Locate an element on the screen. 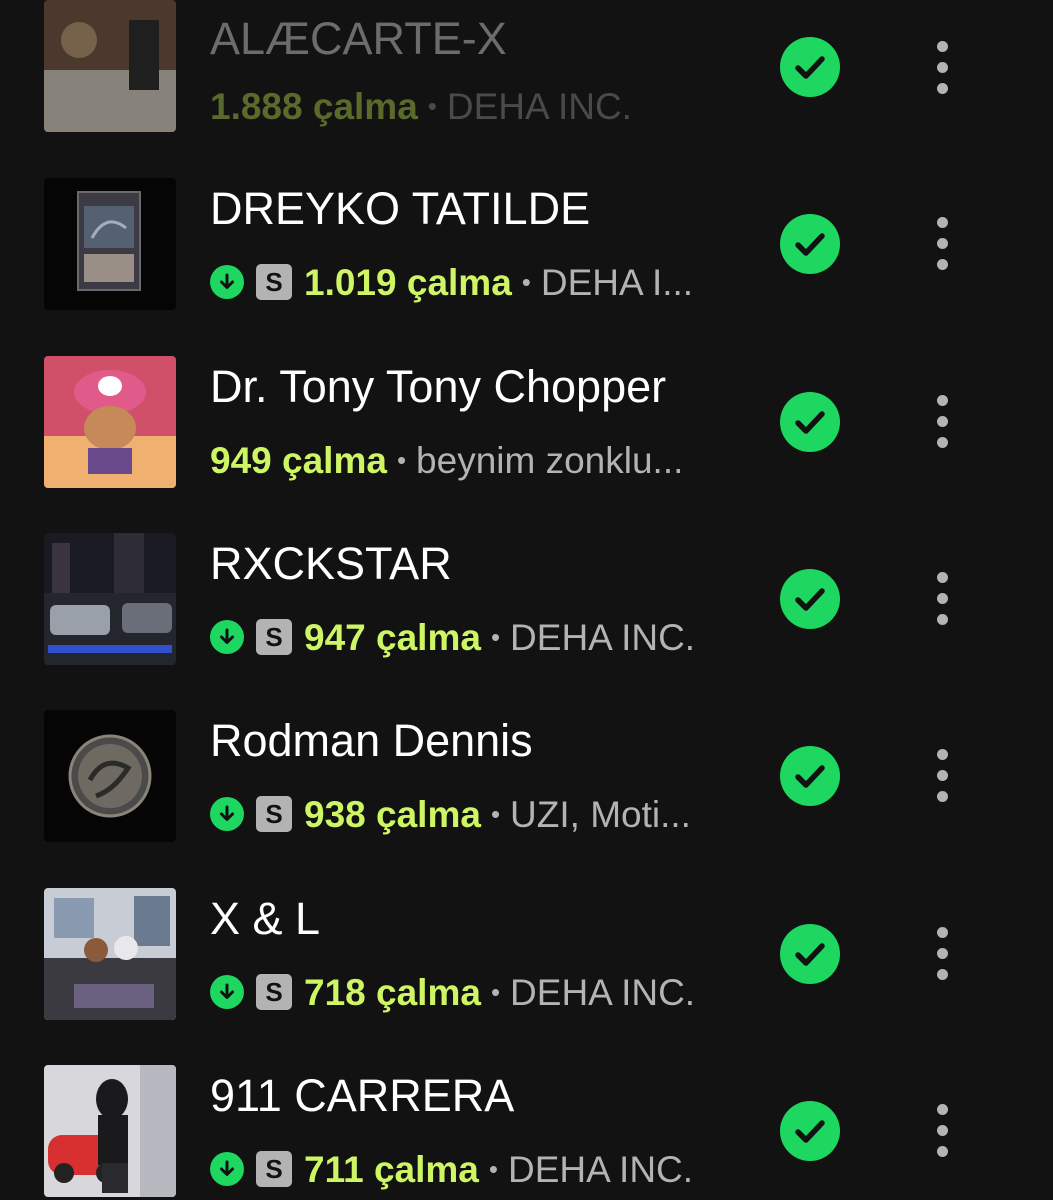 This screenshot has width=1053, height=1200. track-title: ALÆCARTE-X is located at coordinates (358, 38).